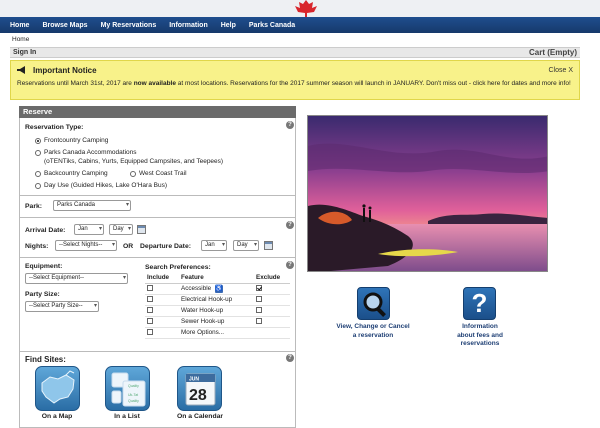 The image size is (600, 428). What do you see at coordinates (196, 288) in the screenshot?
I see `feature-label: Accessible` at bounding box center [196, 288].